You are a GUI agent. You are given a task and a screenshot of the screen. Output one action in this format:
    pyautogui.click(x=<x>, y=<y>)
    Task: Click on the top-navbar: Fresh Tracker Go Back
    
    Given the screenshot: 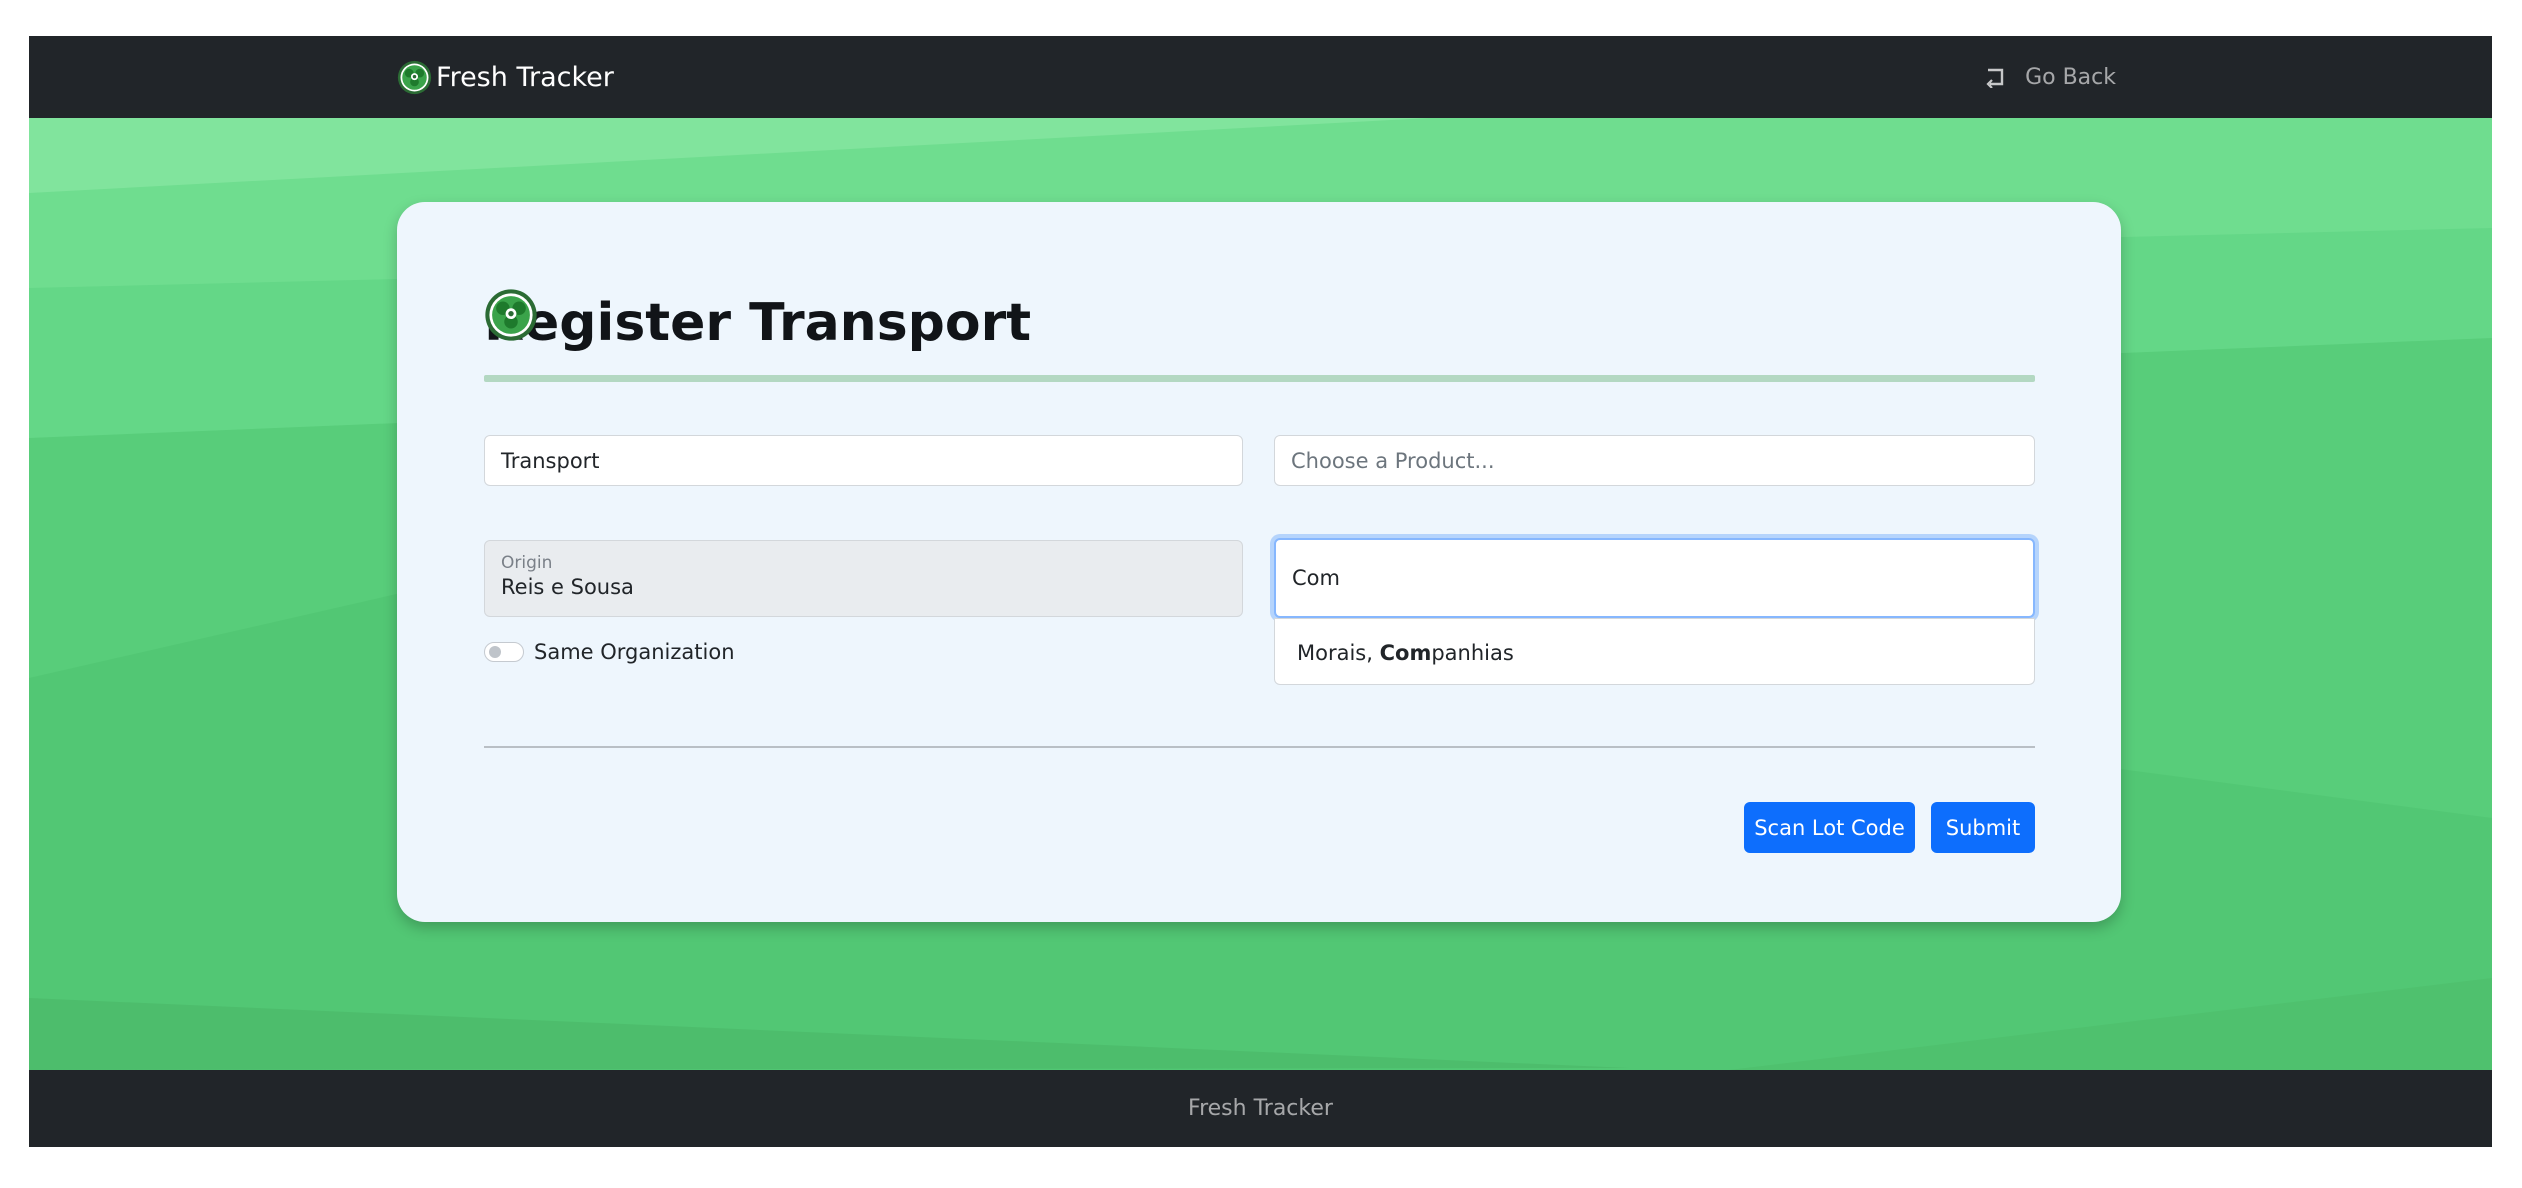 What is the action you would take?
    pyautogui.click(x=1260, y=77)
    